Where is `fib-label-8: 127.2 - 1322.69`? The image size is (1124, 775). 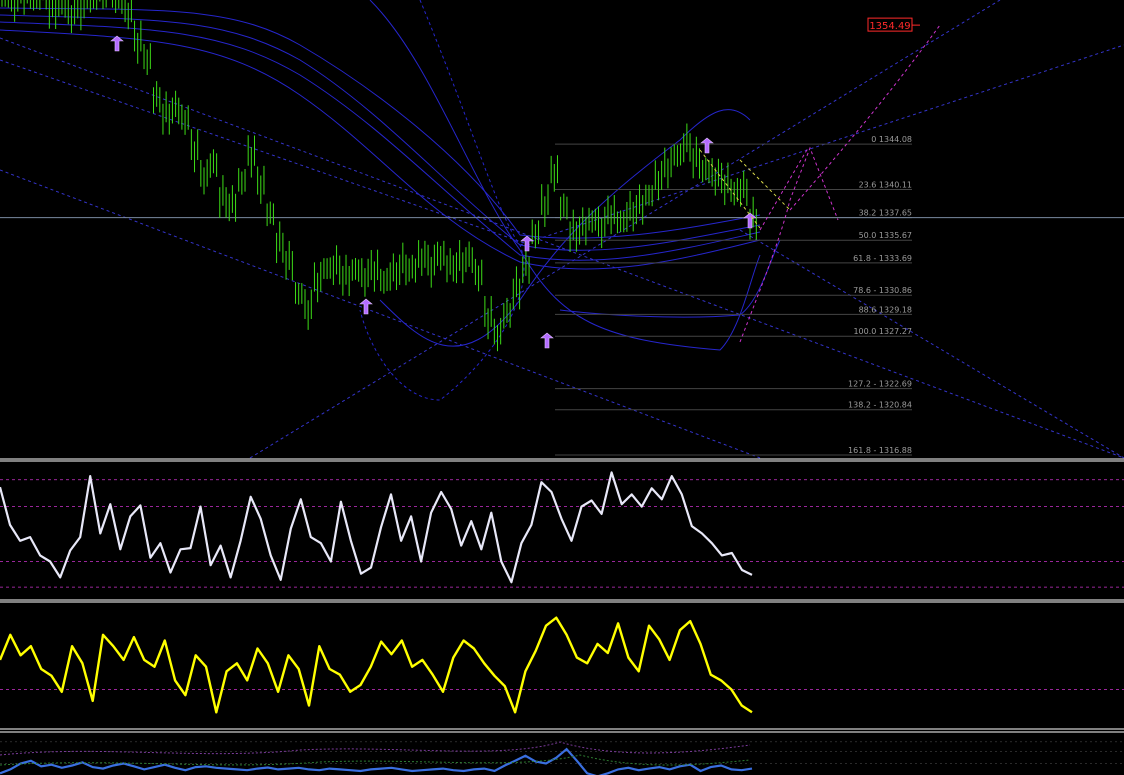
fib-label-8: 127.2 - 1322.69 is located at coordinates (880, 384).